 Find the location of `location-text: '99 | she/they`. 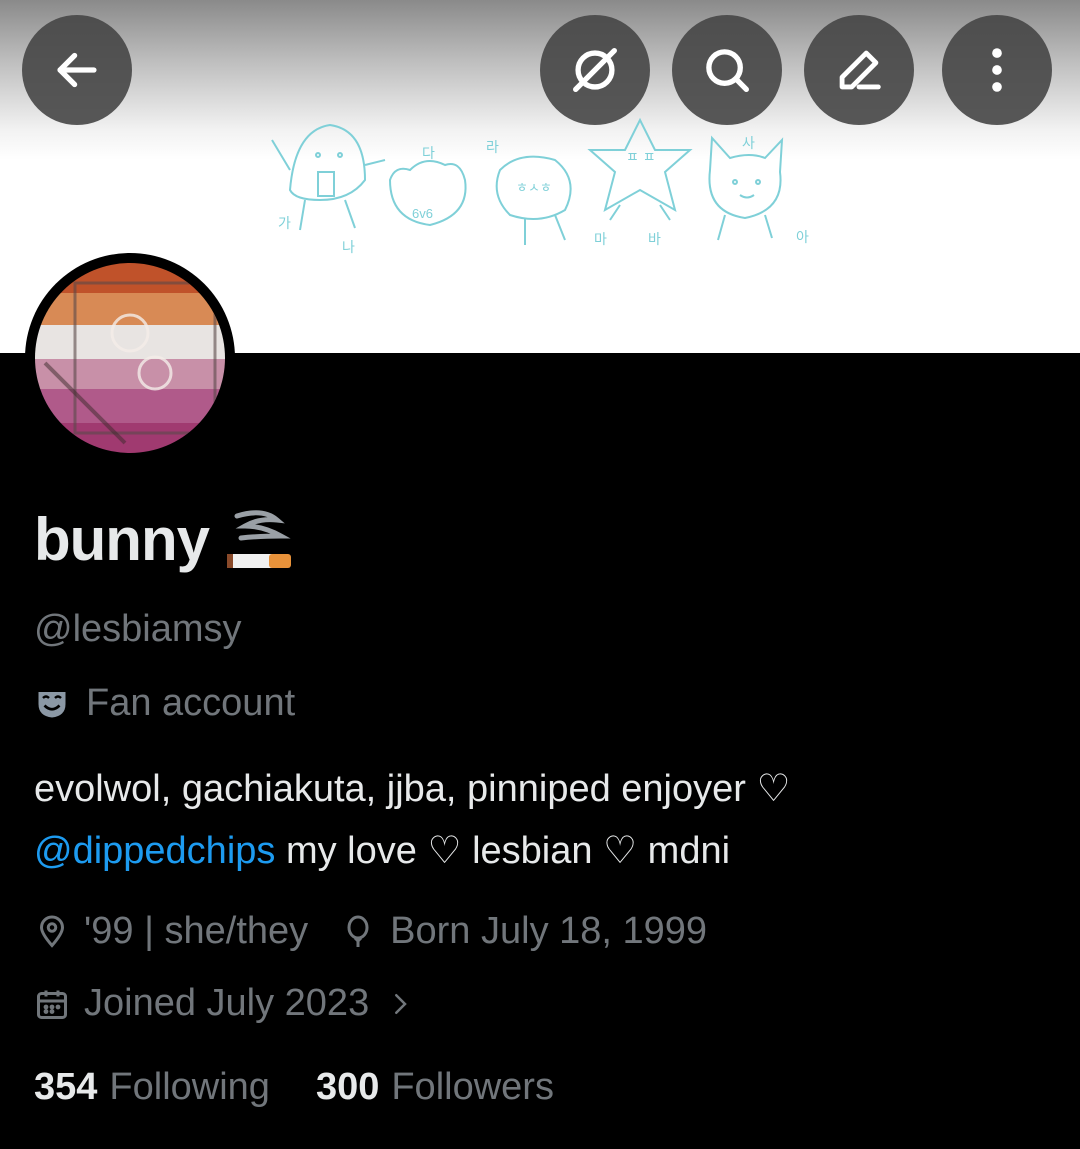

location-text: '99 | she/they is located at coordinates (196, 931).